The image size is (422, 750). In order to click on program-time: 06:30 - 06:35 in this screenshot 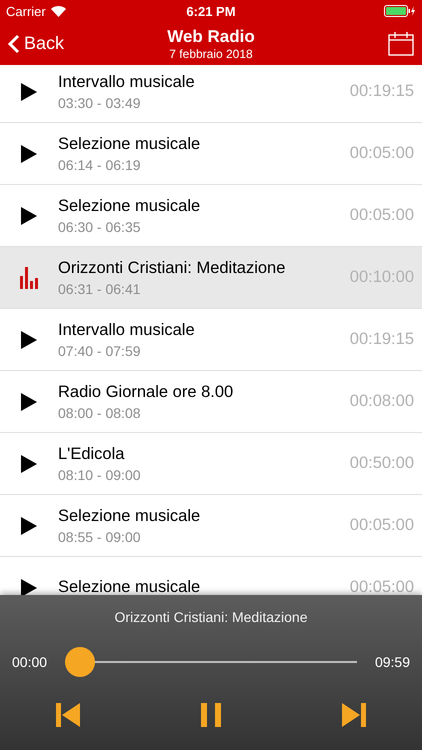, I will do `click(100, 226)`.